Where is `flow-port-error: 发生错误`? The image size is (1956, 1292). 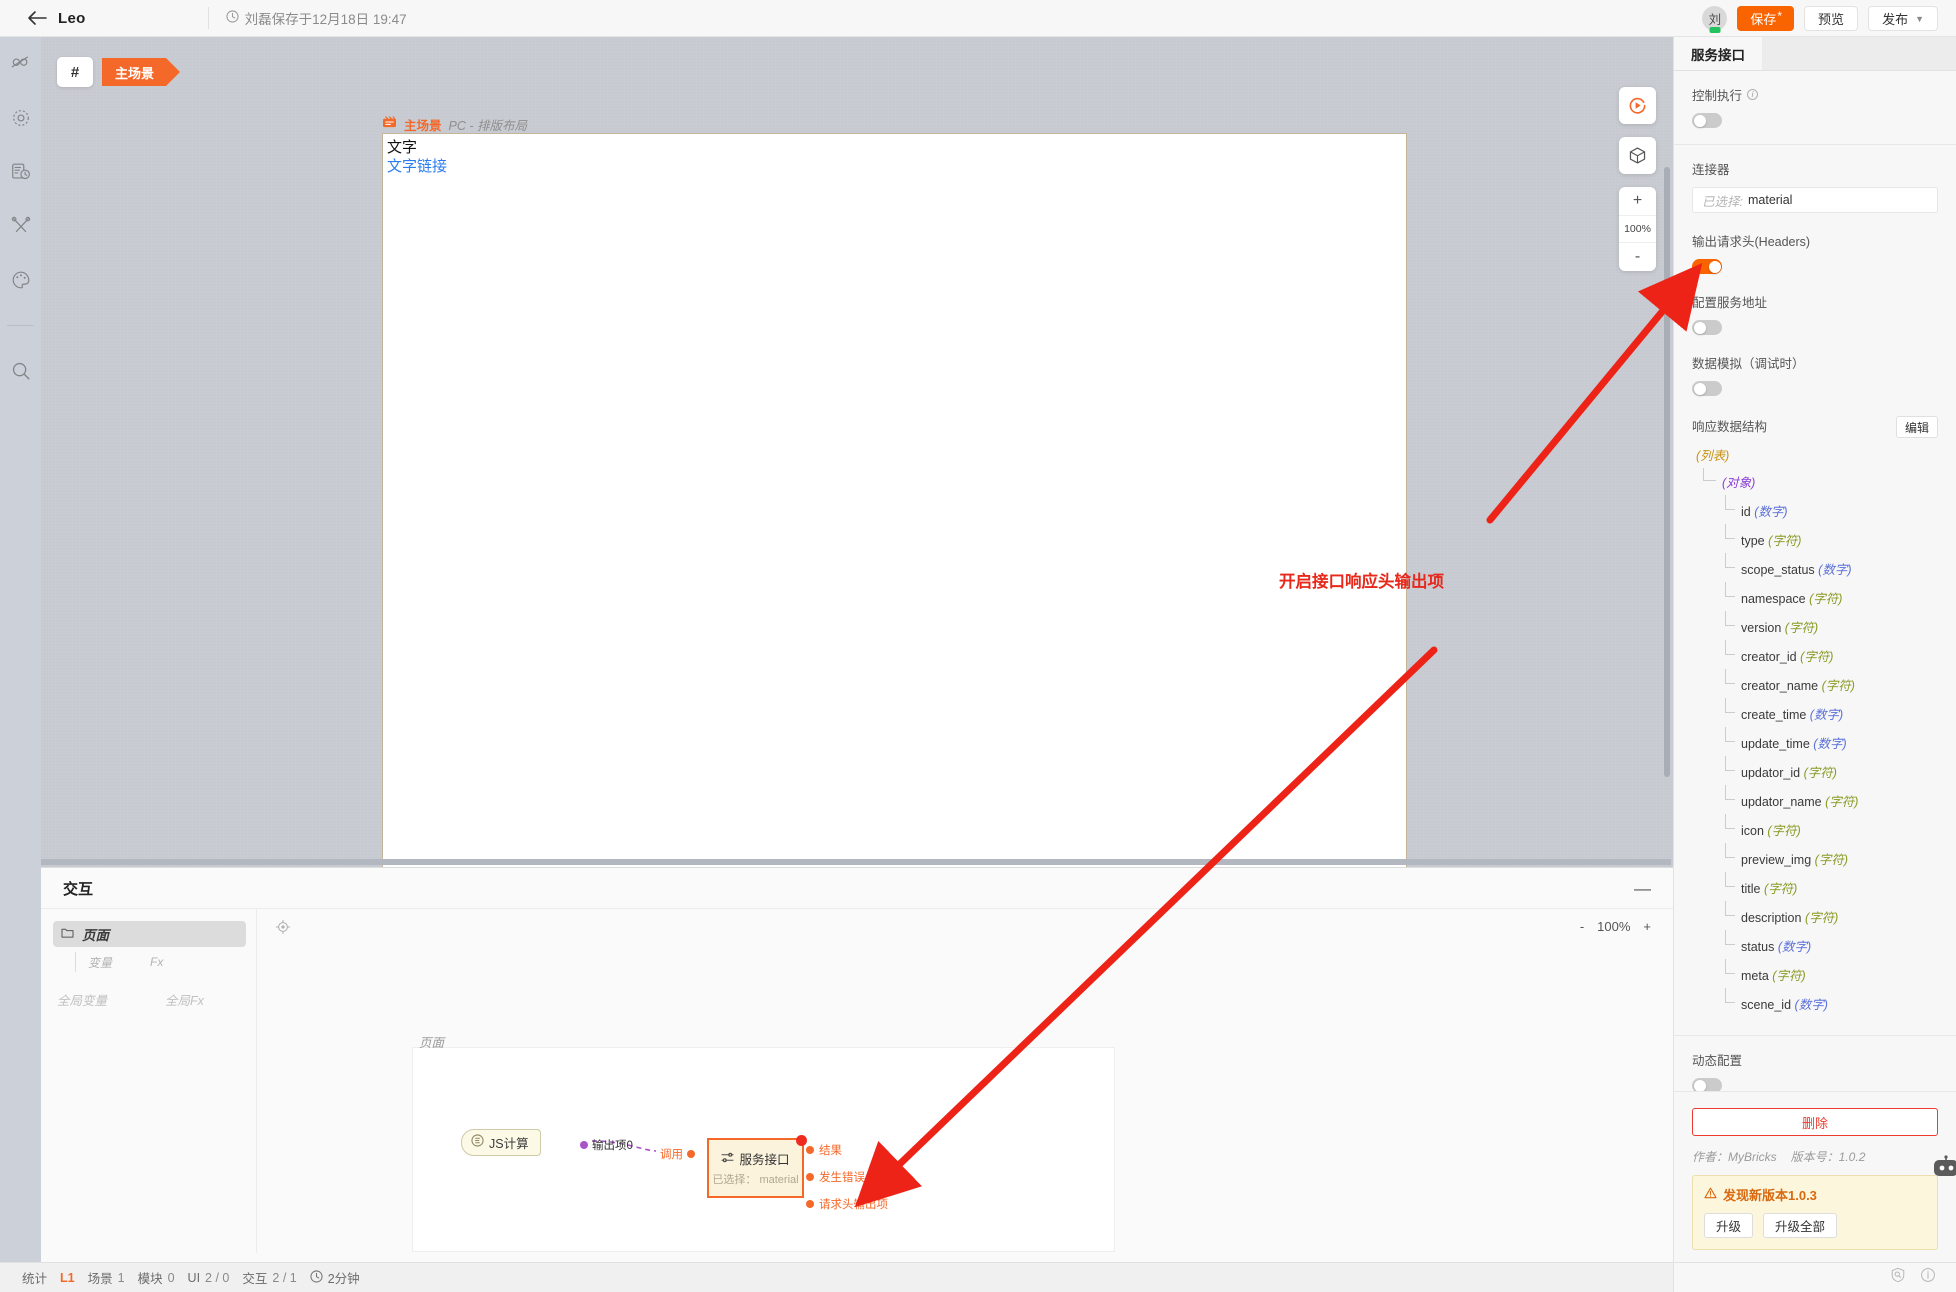 flow-port-error: 发生错误 is located at coordinates (847, 1177).